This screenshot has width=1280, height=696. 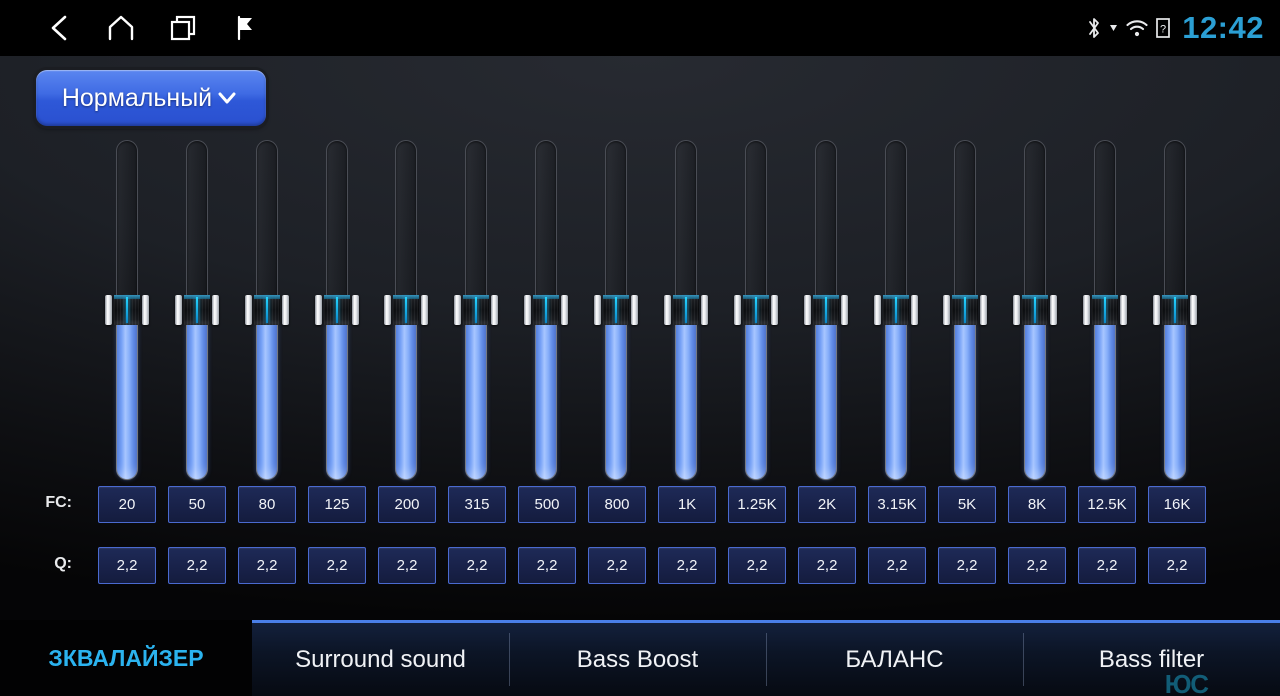 What do you see at coordinates (1107, 504) in the screenshot?
I see `fc-value-box: 12.5K` at bounding box center [1107, 504].